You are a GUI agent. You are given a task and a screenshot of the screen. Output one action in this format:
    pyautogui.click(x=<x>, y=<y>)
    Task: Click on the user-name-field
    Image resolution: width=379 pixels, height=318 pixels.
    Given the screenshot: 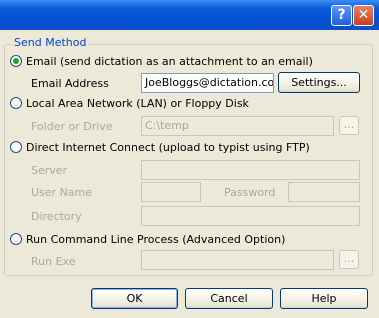 What is the action you would take?
    pyautogui.click(x=171, y=192)
    